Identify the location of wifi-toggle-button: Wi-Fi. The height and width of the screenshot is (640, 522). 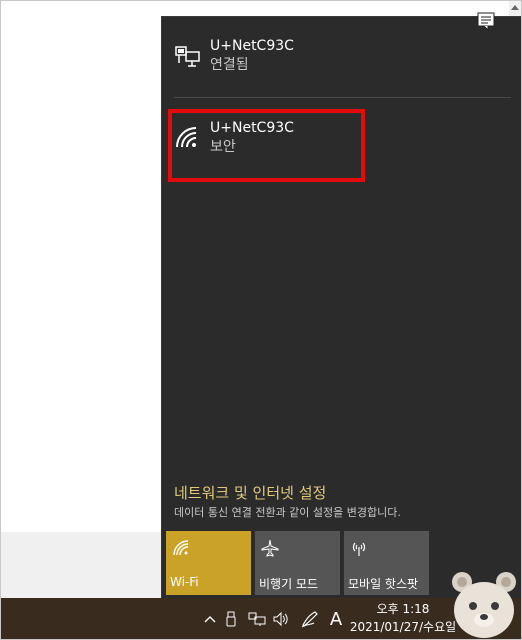
(208, 563).